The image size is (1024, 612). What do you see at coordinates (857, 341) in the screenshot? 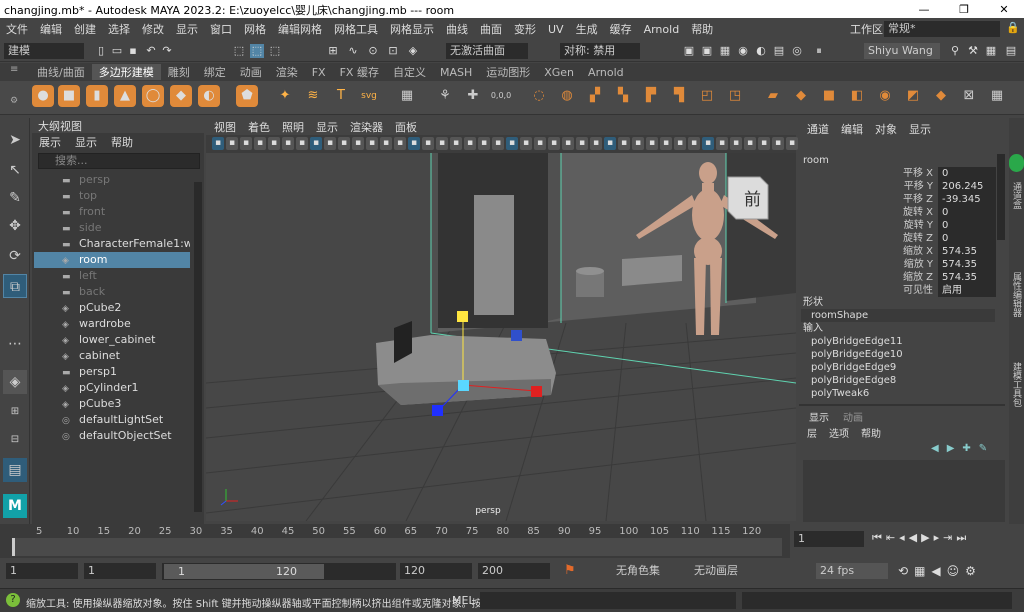
I see `input-node: polyBridgeEdge11` at bounding box center [857, 341].